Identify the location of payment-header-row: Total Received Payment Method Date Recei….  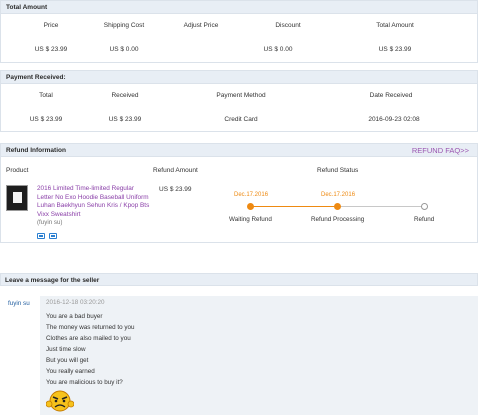
(239, 93).